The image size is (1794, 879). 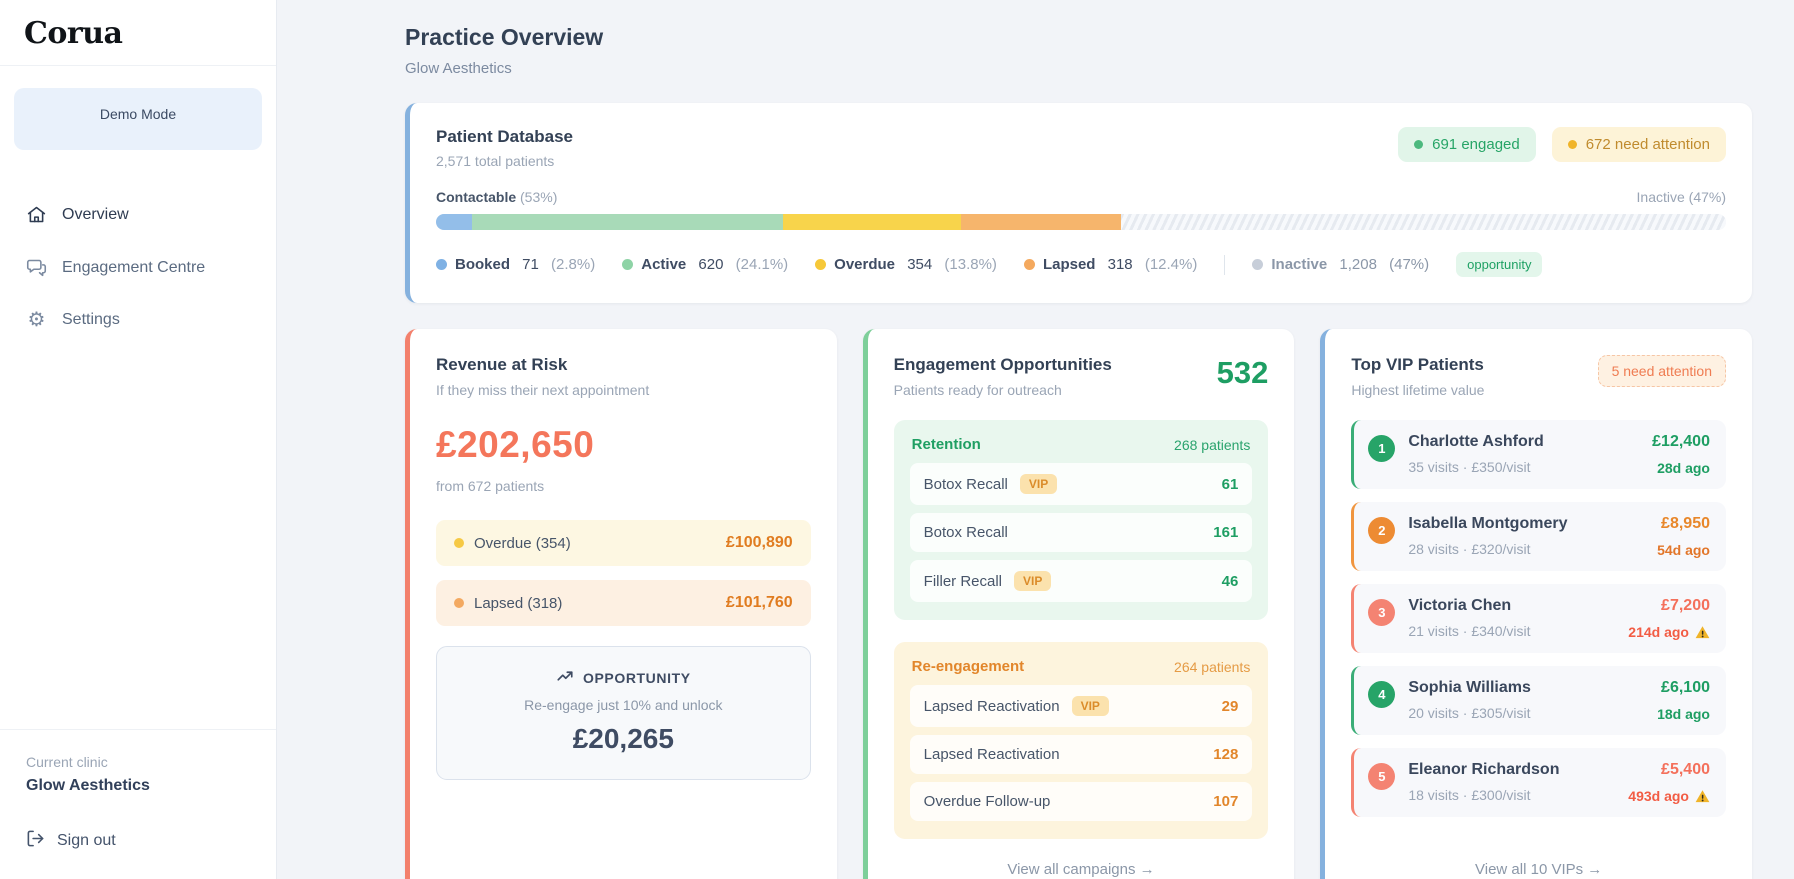 What do you see at coordinates (515, 264) in the screenshot?
I see `legend-item-booked: Booked 71 (2.8%)` at bounding box center [515, 264].